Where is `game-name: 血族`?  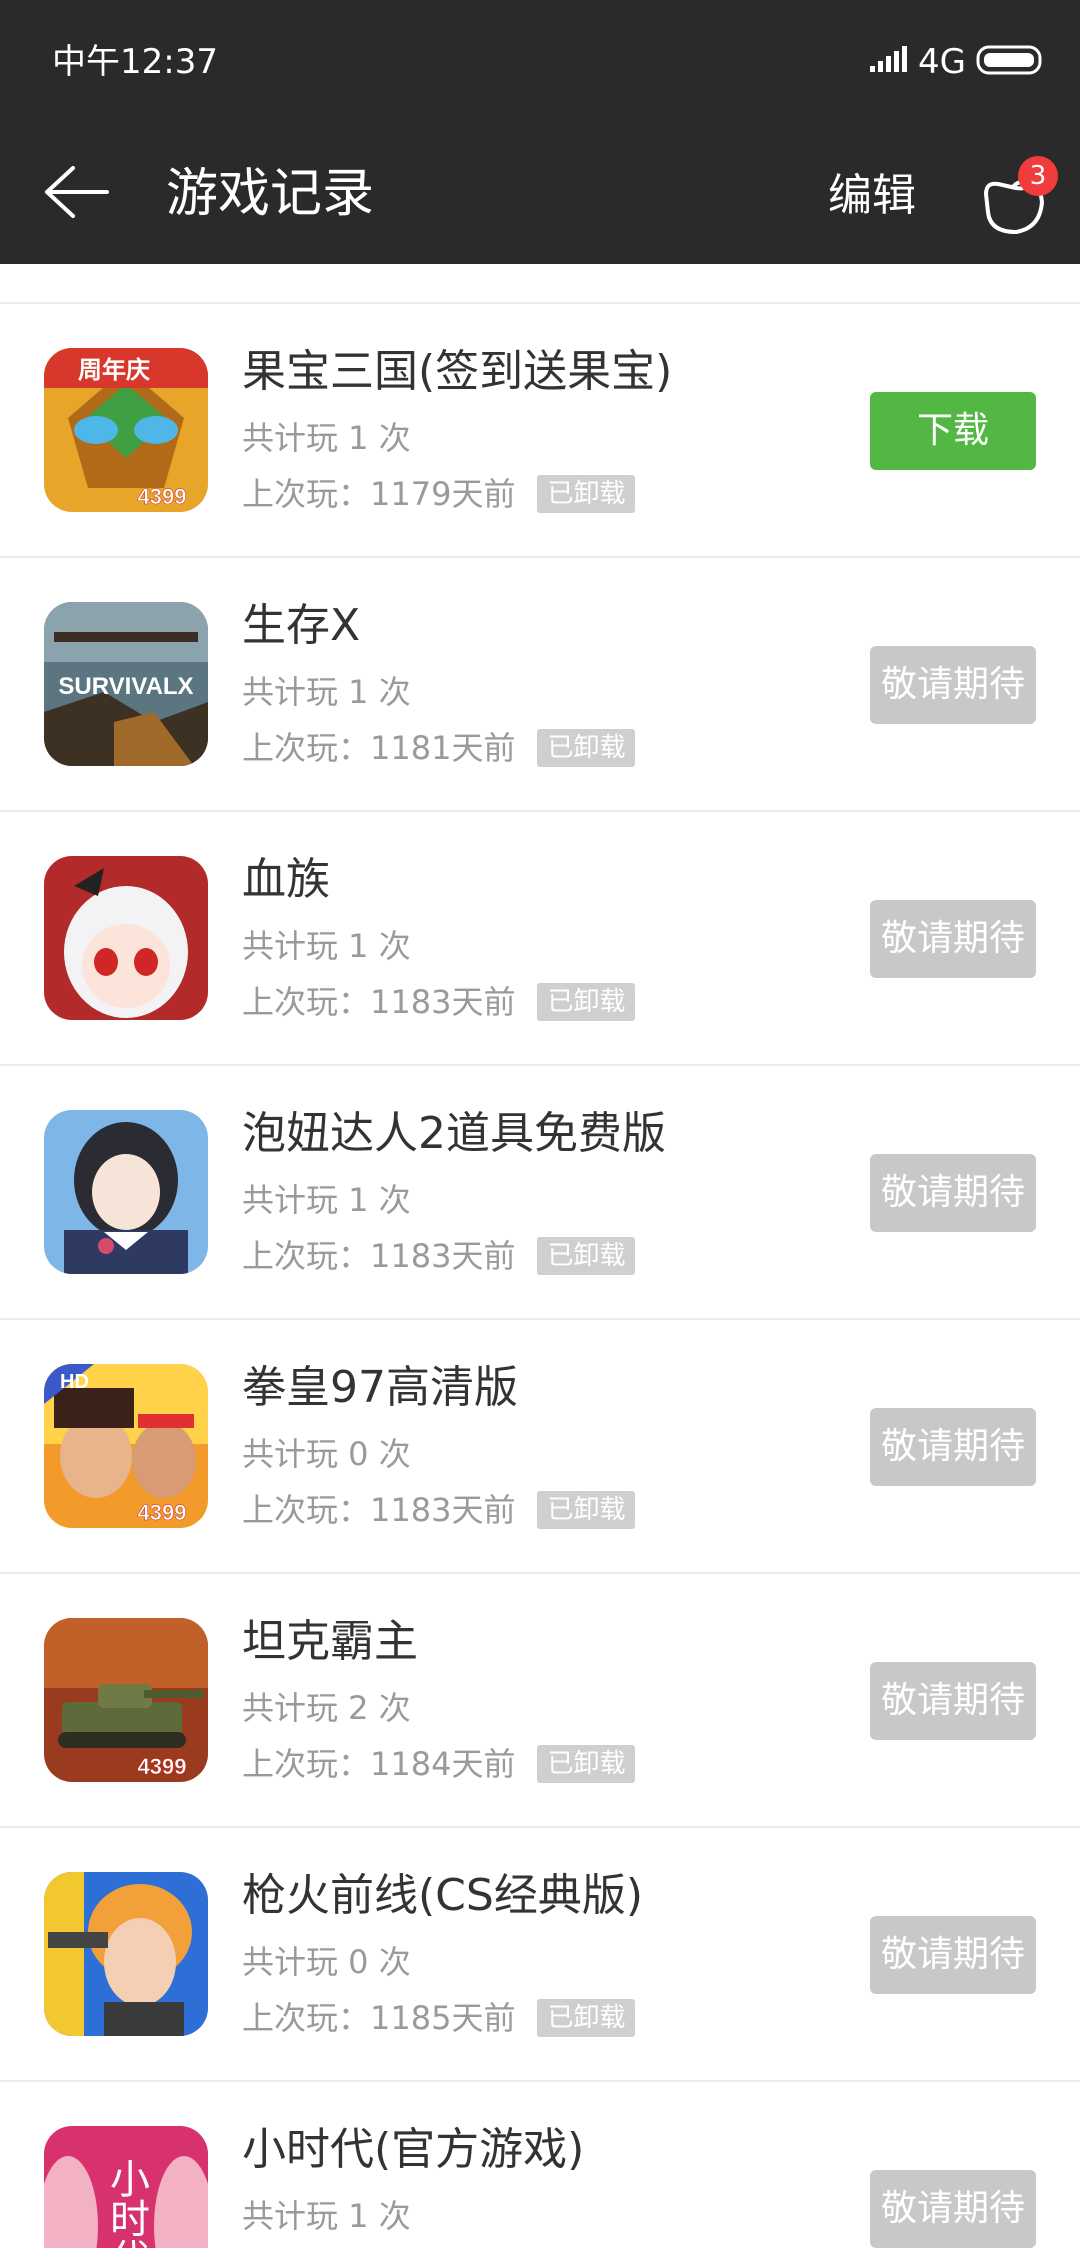
game-name: 血族 is located at coordinates (286, 879).